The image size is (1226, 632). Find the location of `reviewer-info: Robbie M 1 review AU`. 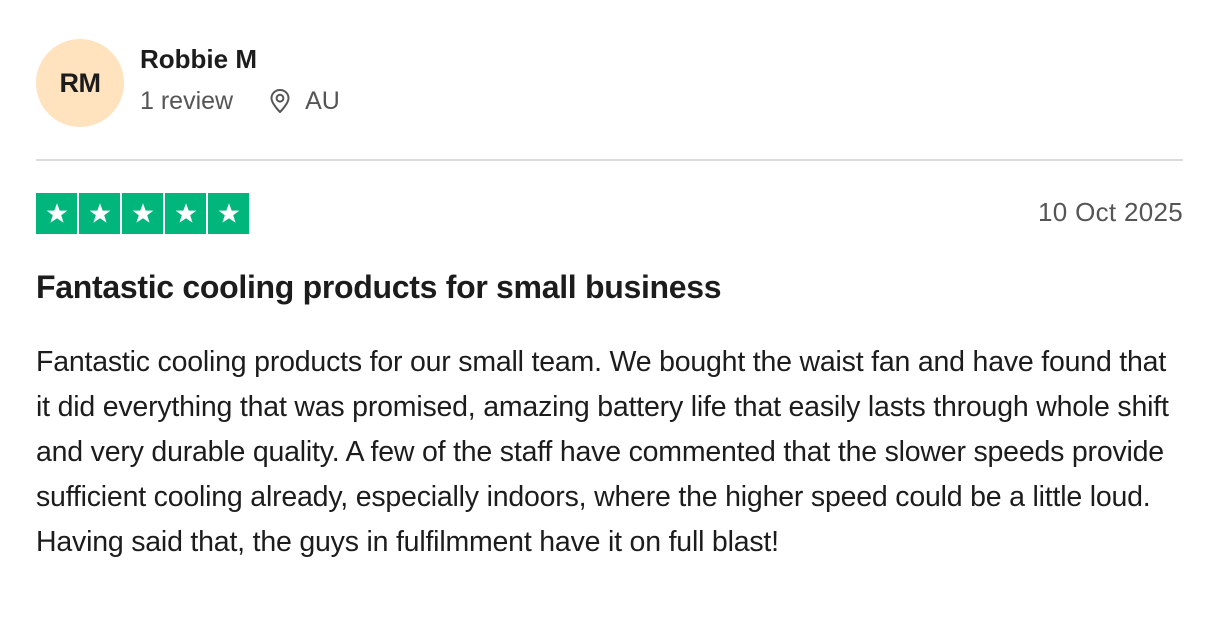

reviewer-info: Robbie M 1 review AU is located at coordinates (240, 80).